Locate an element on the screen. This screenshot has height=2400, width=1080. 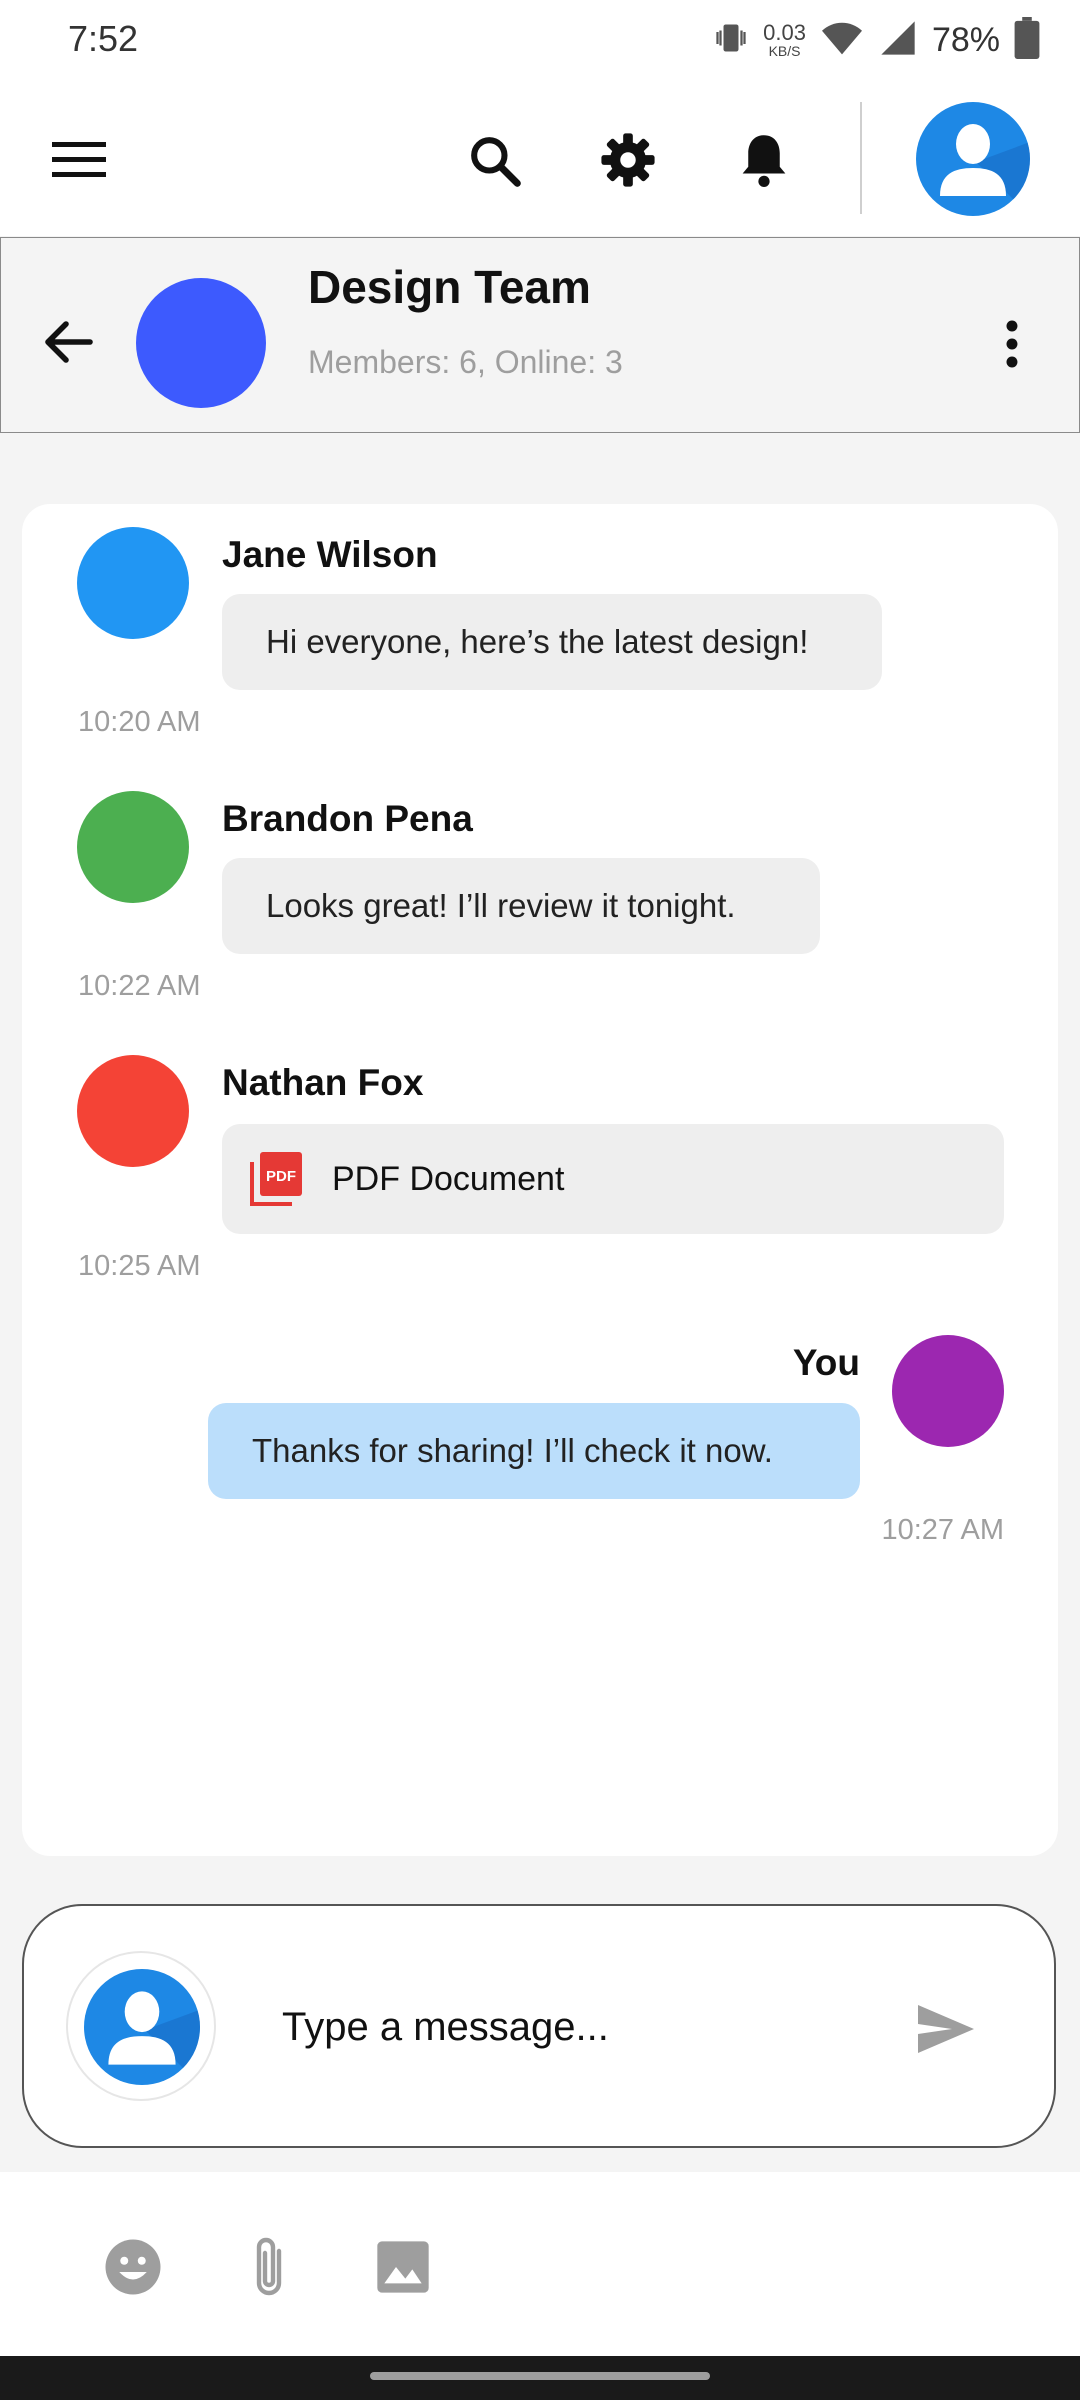
app-bar-divider is located at coordinates (861, 158).